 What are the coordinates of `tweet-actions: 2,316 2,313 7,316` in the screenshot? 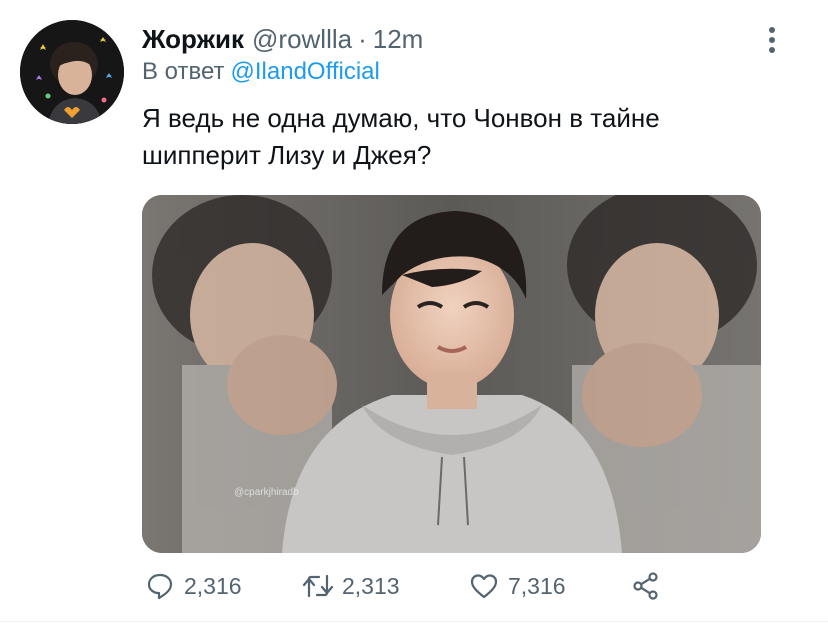 It's located at (422, 586).